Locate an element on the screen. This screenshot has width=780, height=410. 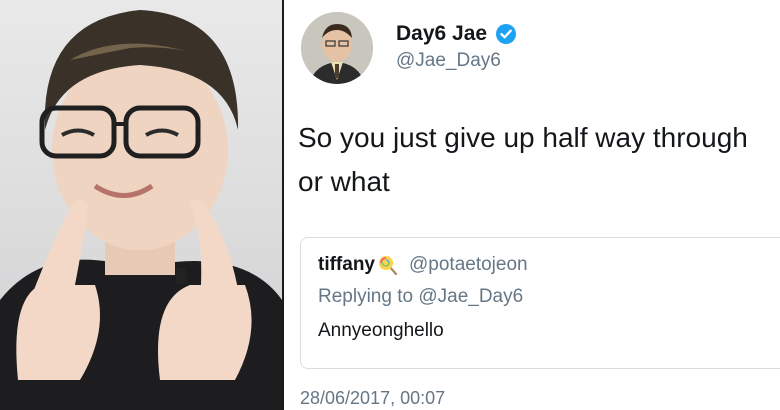
quoted-author-name: tiffany is located at coordinates (346, 264).